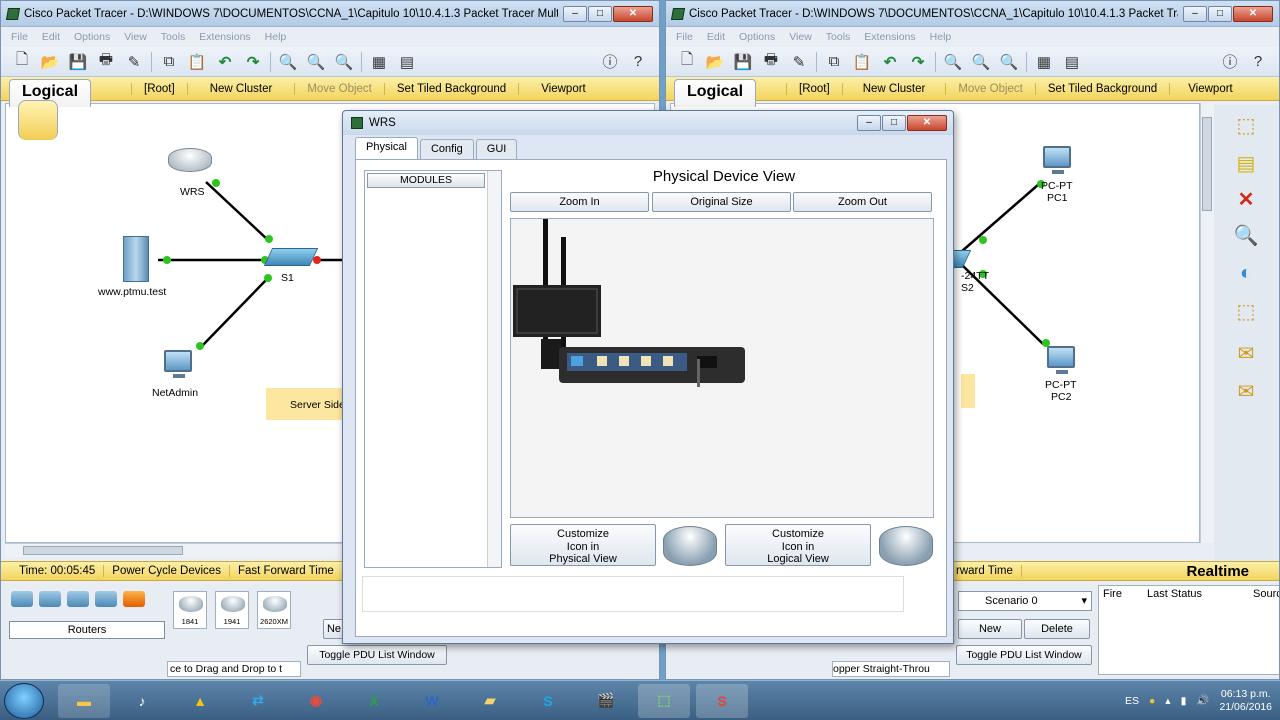  I want to click on netadmin-pc-icon, so click(178, 364).